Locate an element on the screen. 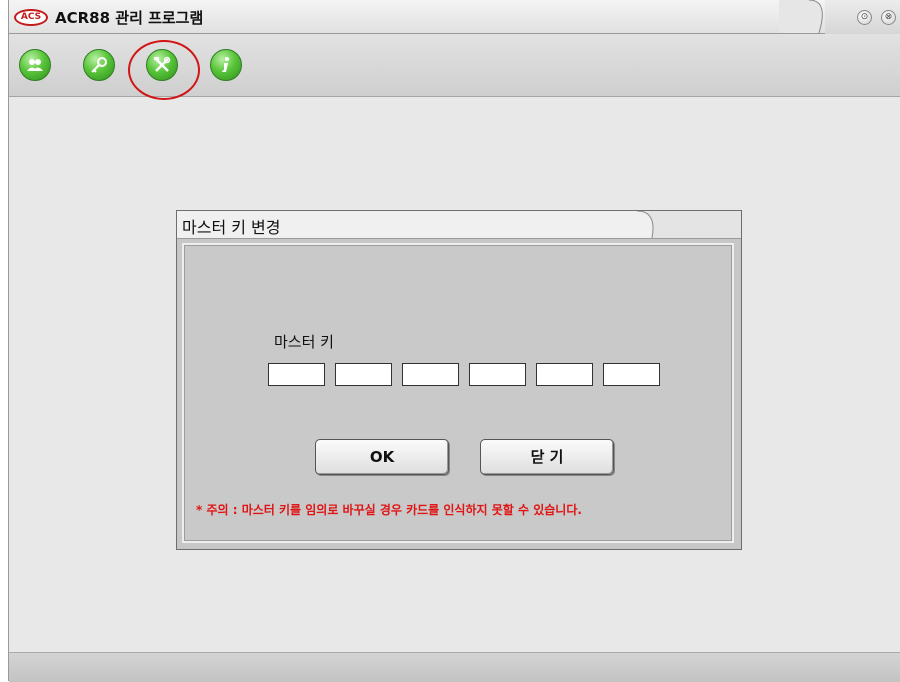  title-tab-curve is located at coordinates (801, 17).